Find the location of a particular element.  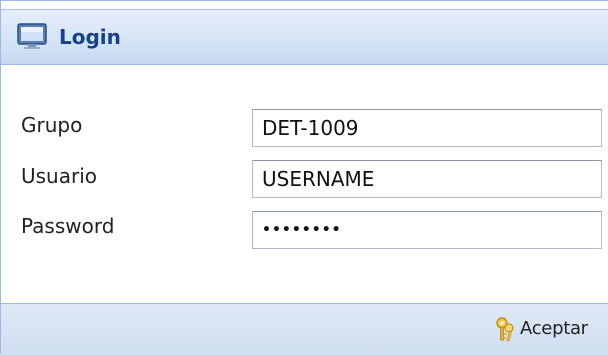

keys-icon is located at coordinates (505, 330).